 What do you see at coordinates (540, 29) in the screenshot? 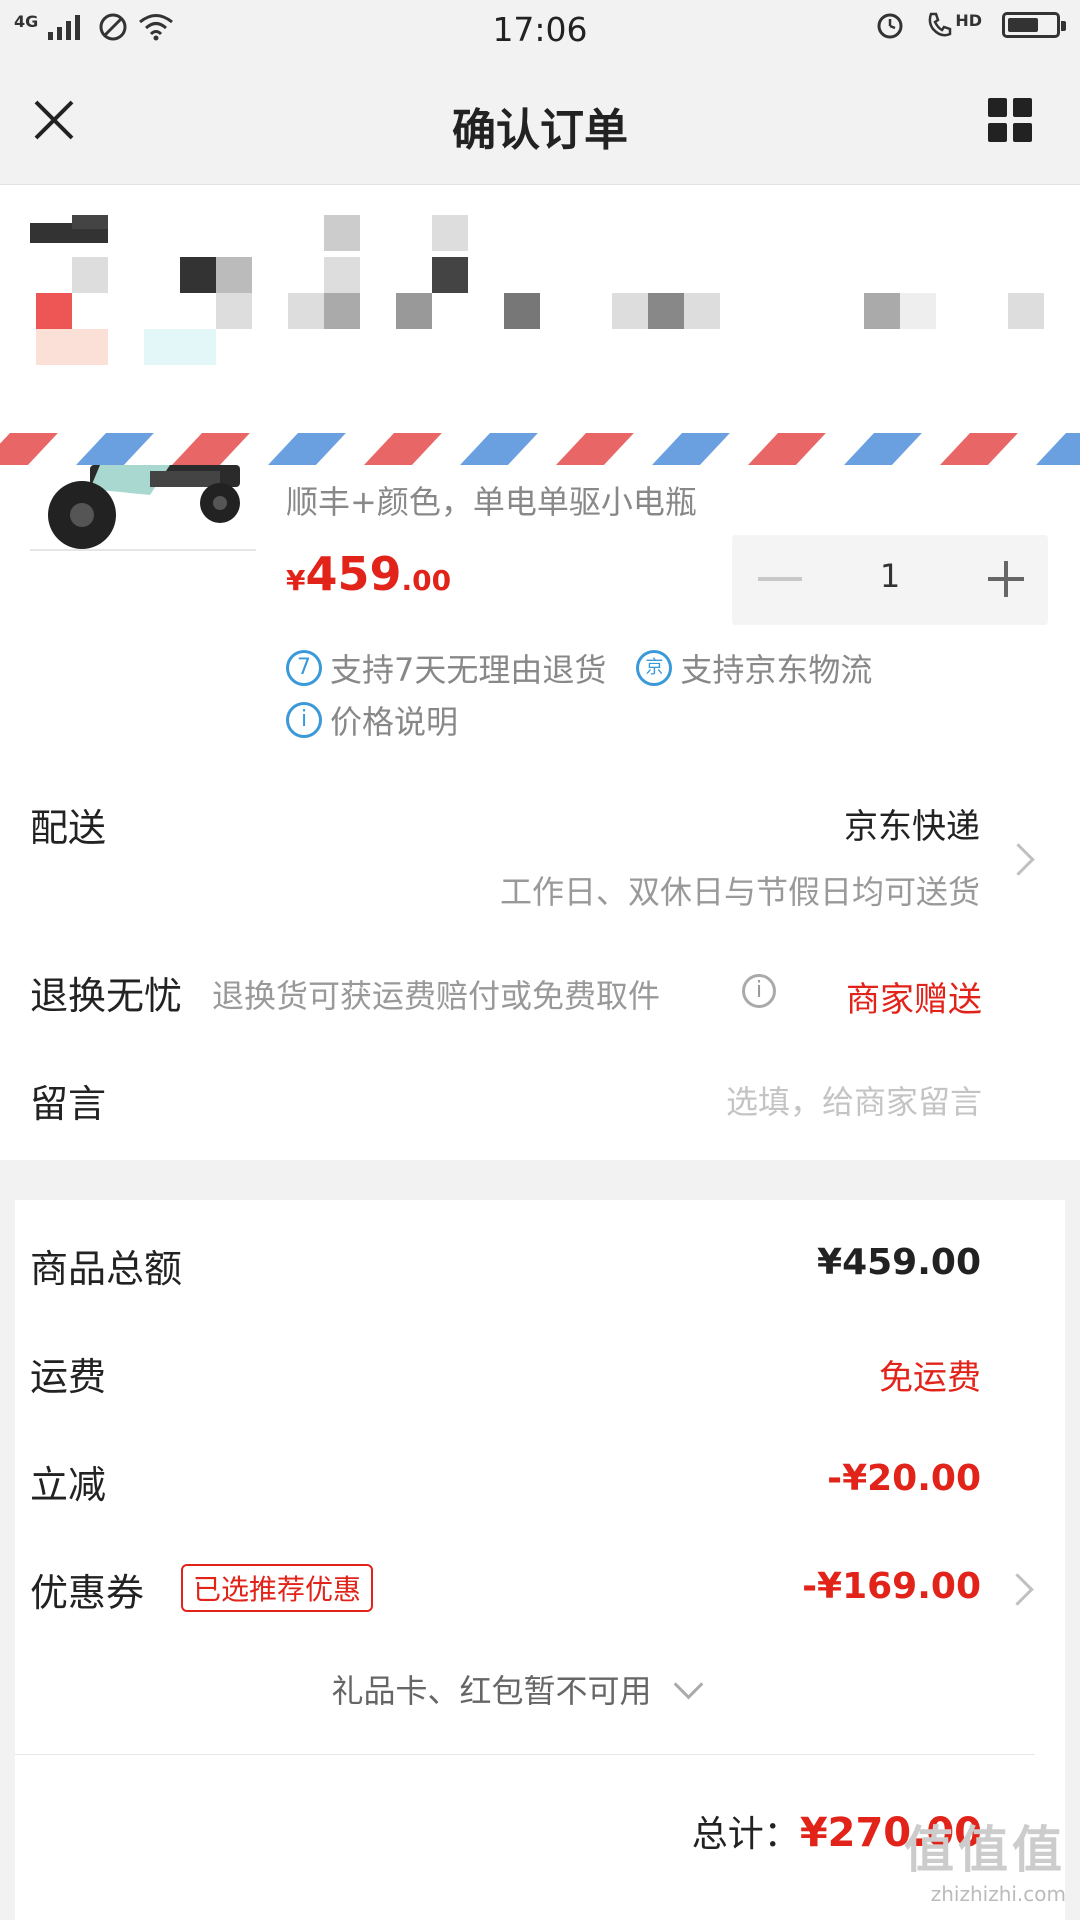
I see `status-bar: 4G 17:06 HD` at bounding box center [540, 29].